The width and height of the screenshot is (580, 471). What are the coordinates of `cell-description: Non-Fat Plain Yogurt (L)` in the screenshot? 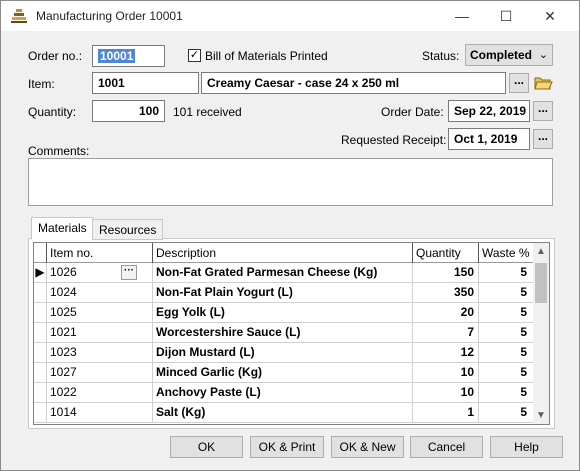 It's located at (283, 293).